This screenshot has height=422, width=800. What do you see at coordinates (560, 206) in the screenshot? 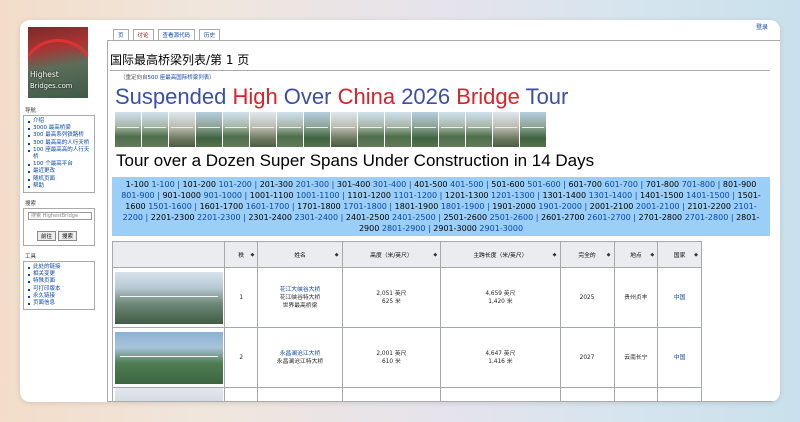
I see `page-range-link: 1901-2000` at bounding box center [560, 206].